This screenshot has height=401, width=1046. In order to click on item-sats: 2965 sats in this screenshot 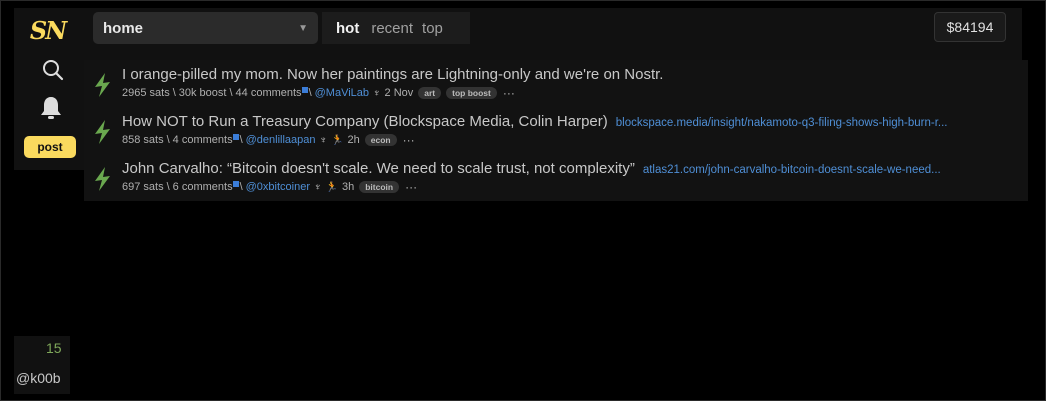, I will do `click(146, 93)`.